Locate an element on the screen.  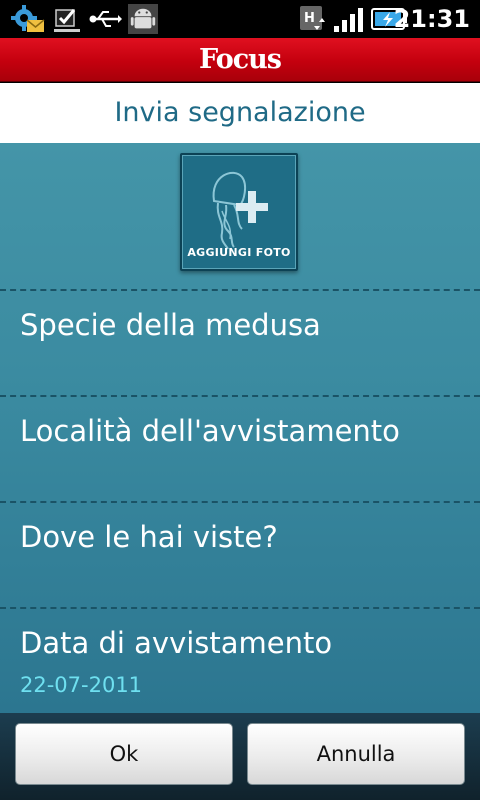
date-value: 22-07-2011 is located at coordinates (81, 685).